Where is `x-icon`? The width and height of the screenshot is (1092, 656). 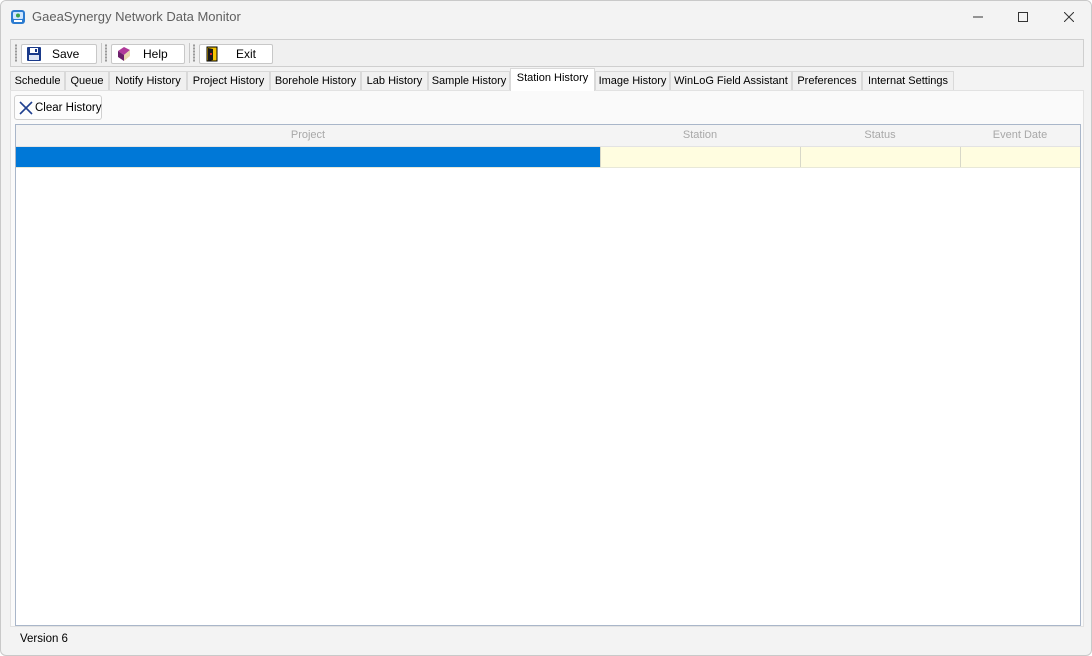 x-icon is located at coordinates (26, 108).